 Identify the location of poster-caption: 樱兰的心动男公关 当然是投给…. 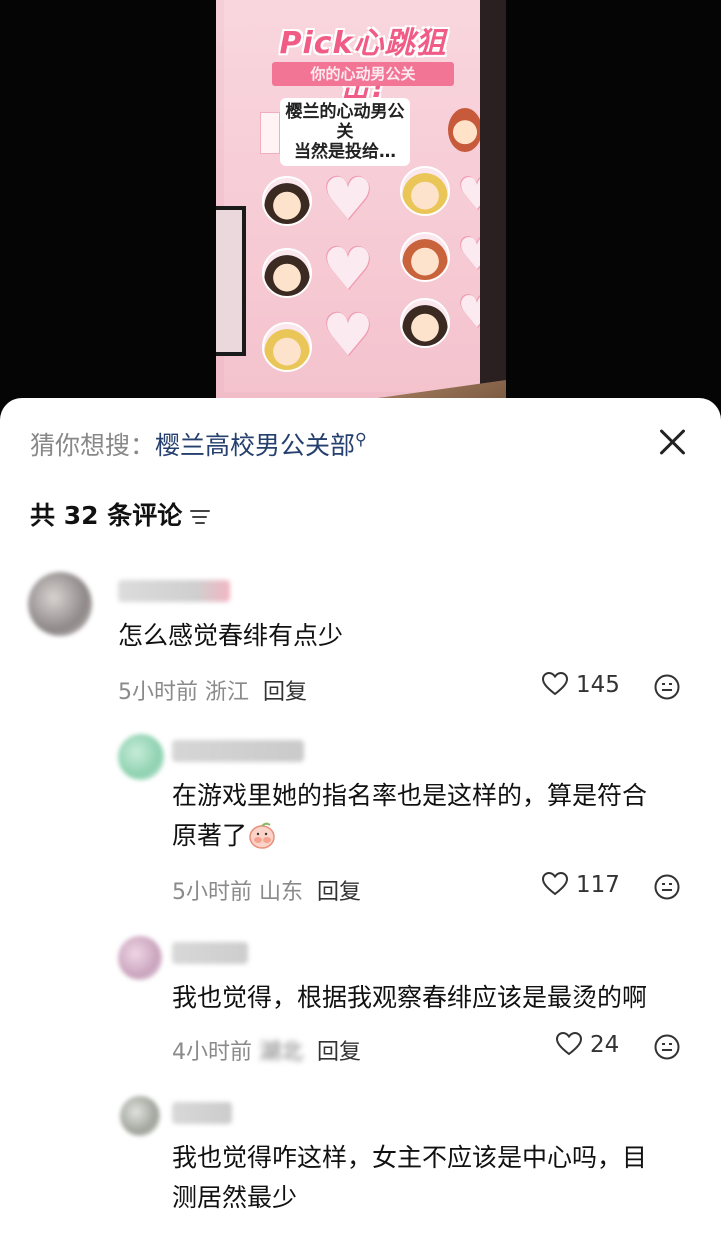
(345, 132).